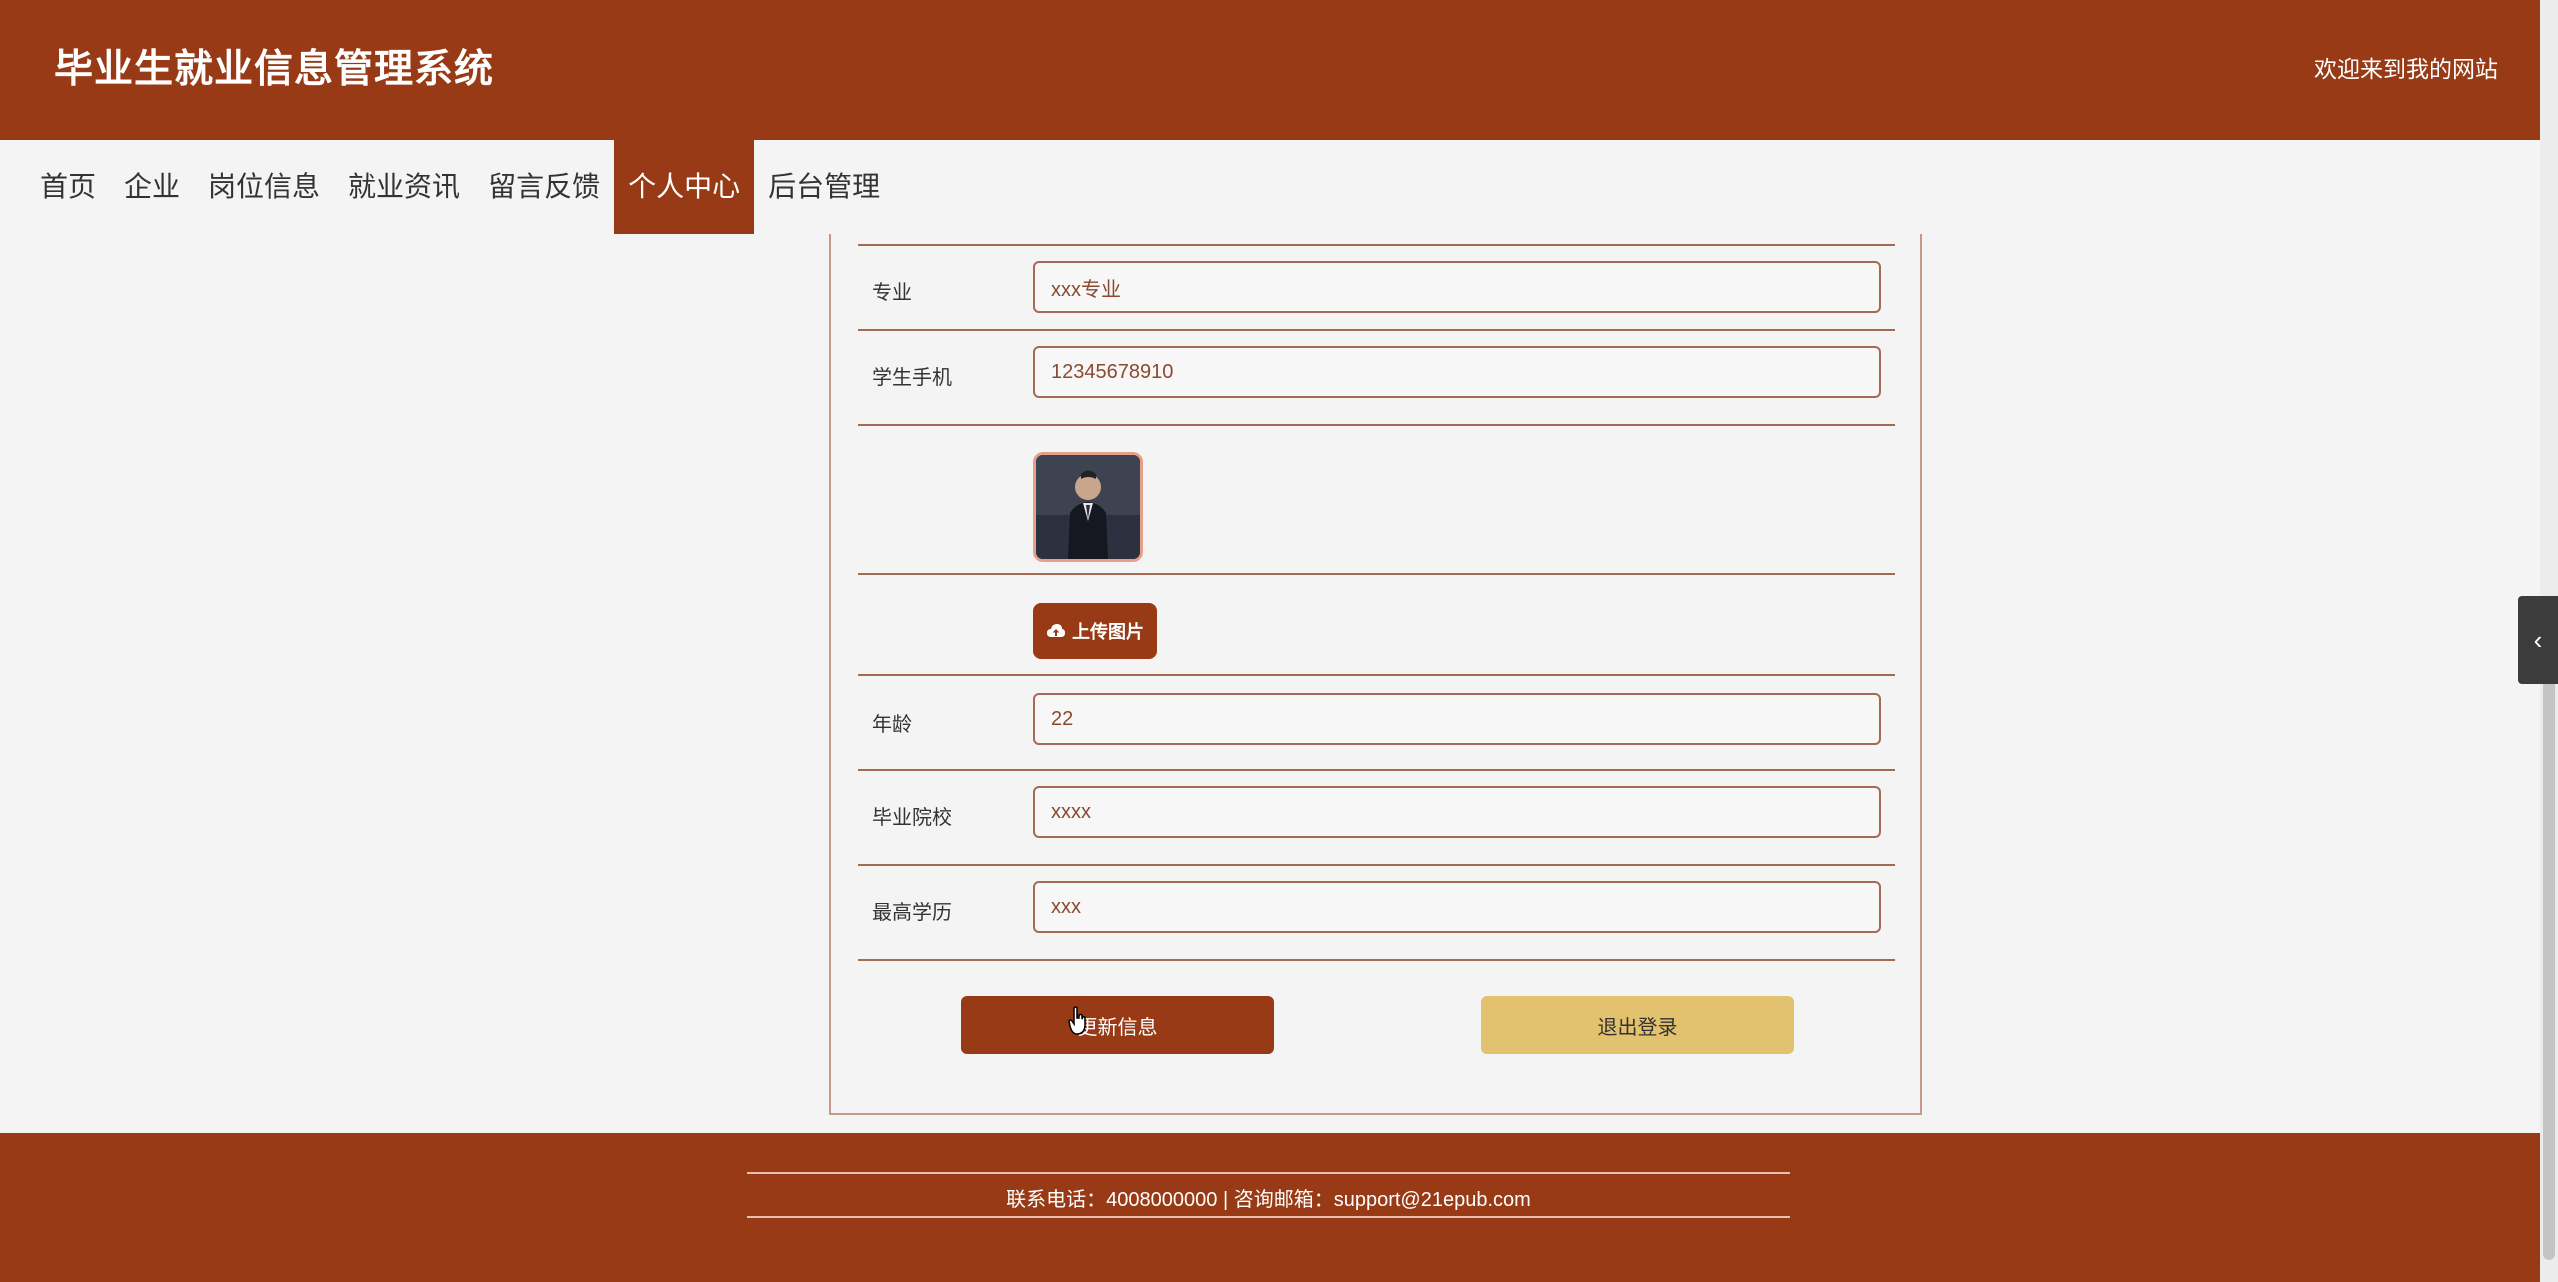 The image size is (2558, 1282). I want to click on nav-item-jobs: 岗位信息, so click(264, 187).